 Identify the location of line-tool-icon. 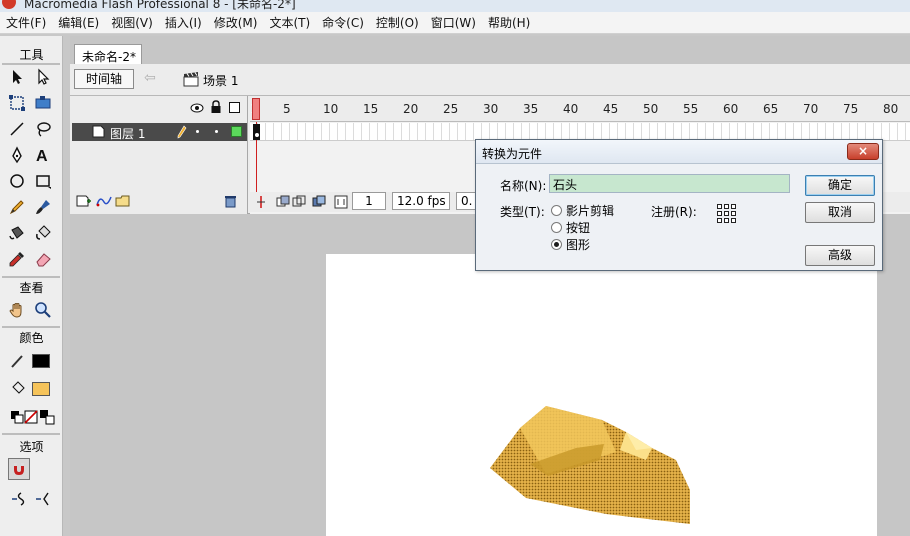
(17, 129).